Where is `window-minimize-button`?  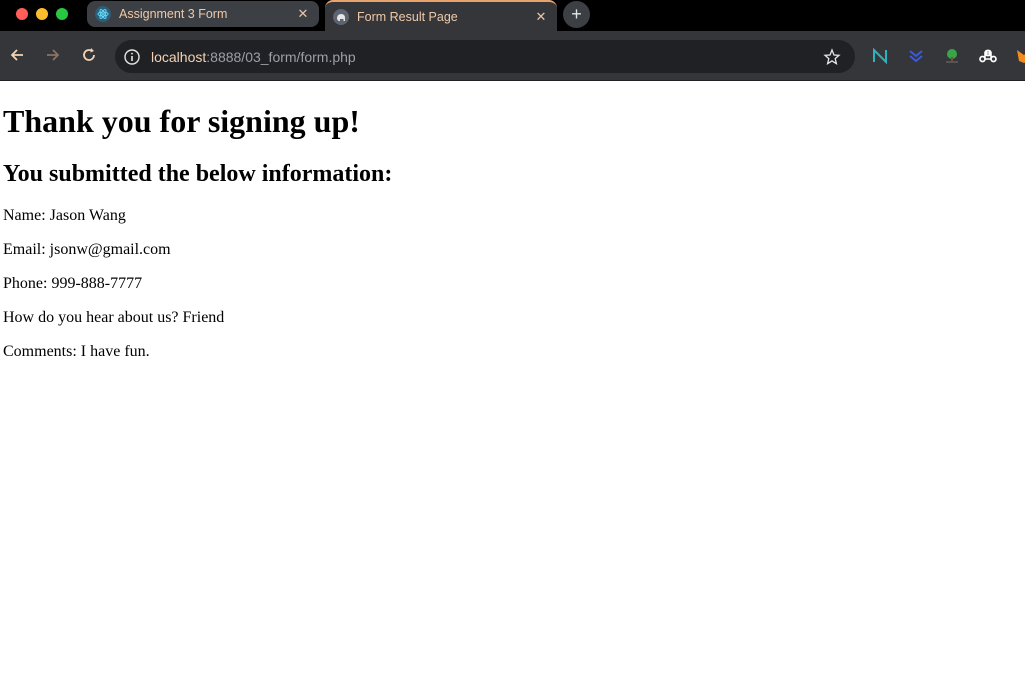
window-minimize-button is located at coordinates (42, 14).